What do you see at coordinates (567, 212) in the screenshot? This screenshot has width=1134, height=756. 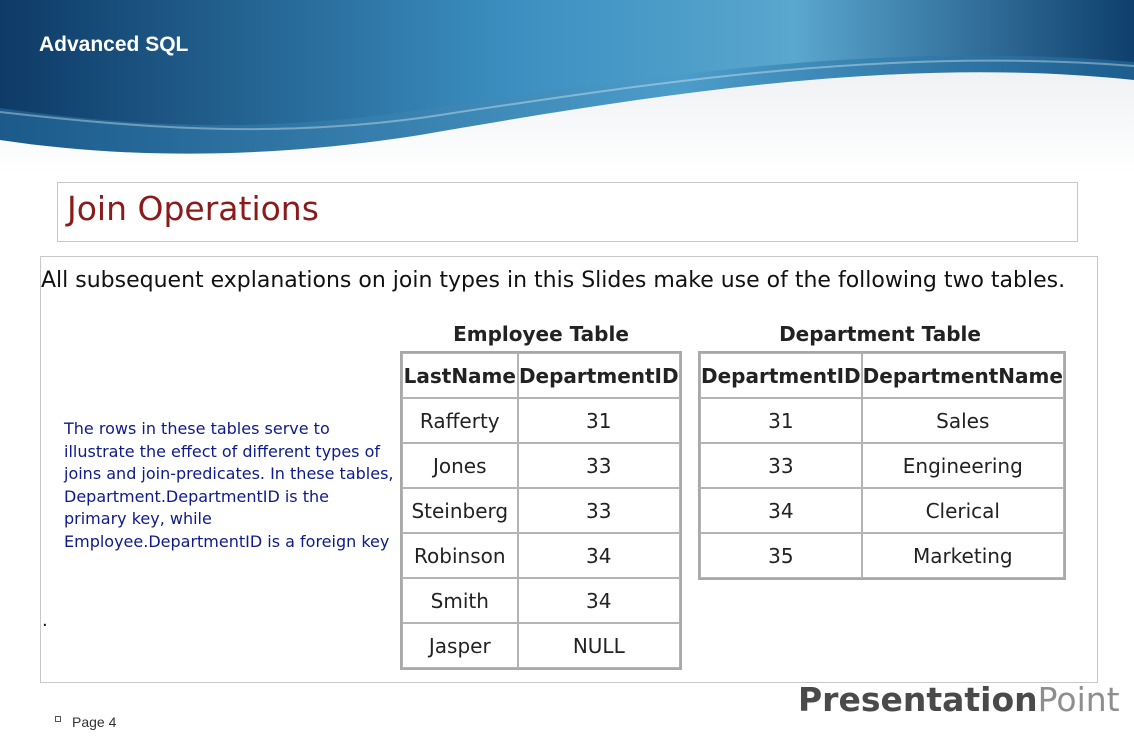 I see `slide-title-box: Join Operations` at bounding box center [567, 212].